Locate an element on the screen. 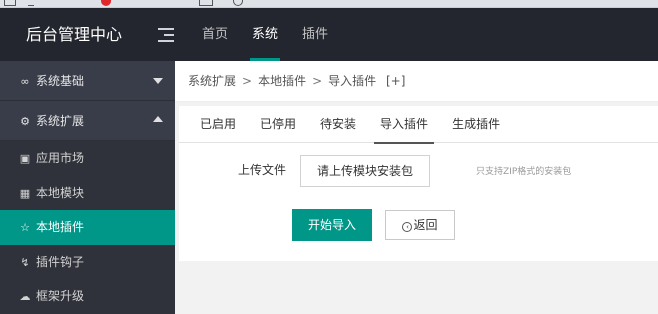 The width and height of the screenshot is (658, 314). breadcrumb-item: 本地插件 is located at coordinates (282, 81).